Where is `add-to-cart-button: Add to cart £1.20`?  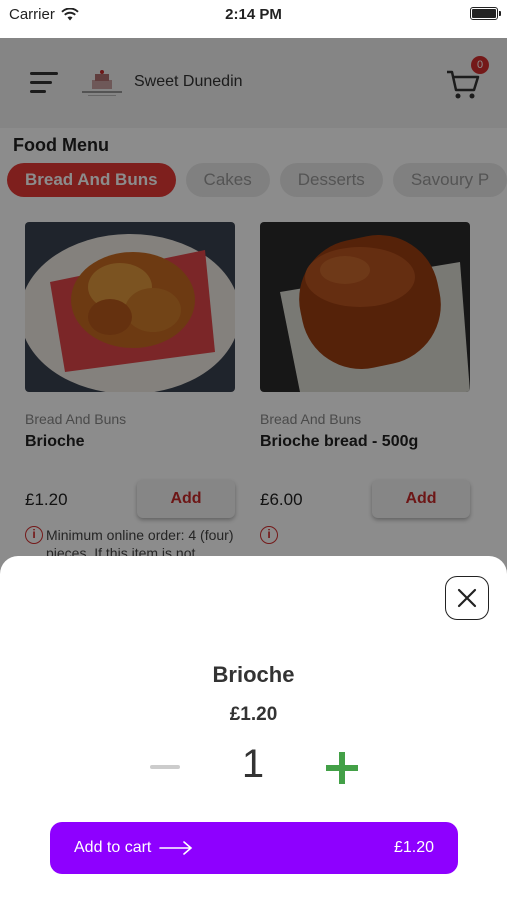 add-to-cart-button: Add to cart £1.20 is located at coordinates (254, 848).